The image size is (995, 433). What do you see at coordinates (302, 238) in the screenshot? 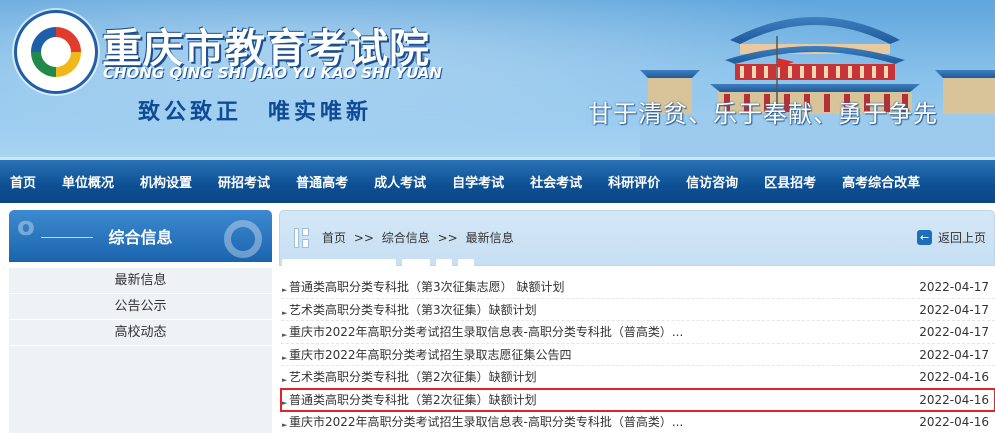
I see `breadcrumb-icon` at bounding box center [302, 238].